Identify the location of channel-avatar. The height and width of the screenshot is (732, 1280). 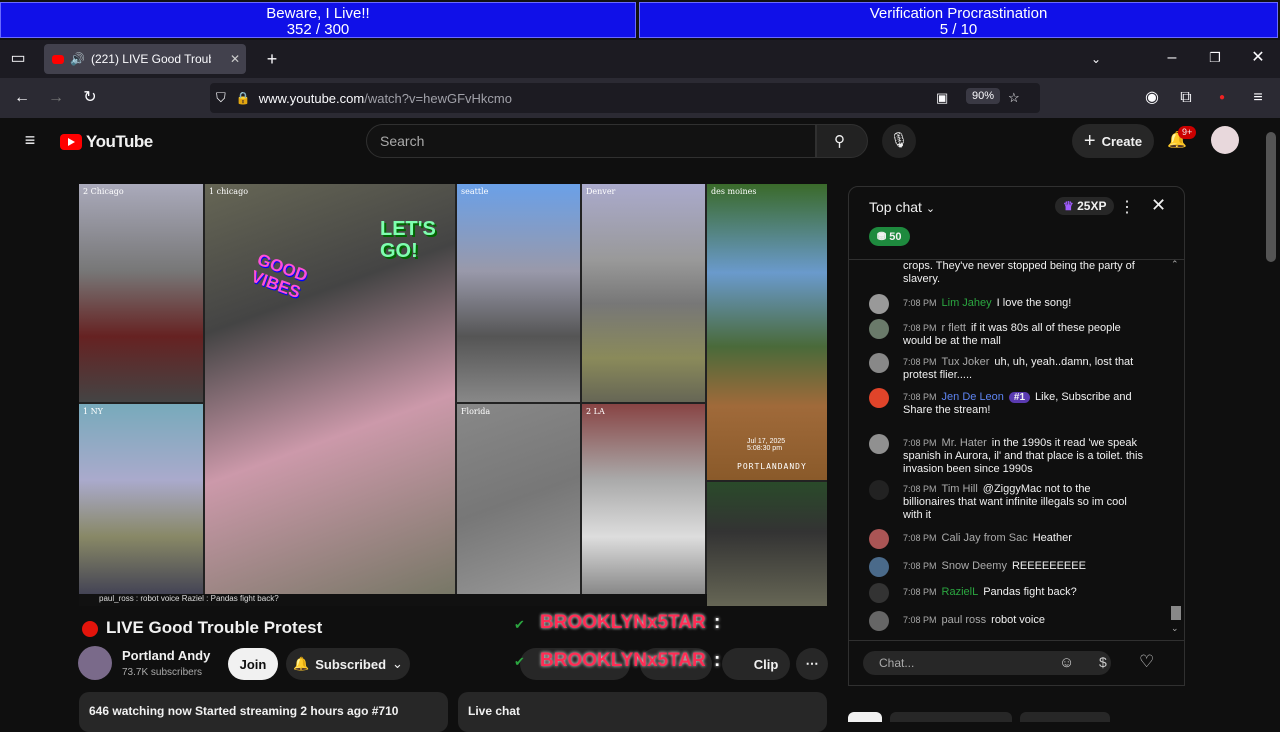
(95, 663).